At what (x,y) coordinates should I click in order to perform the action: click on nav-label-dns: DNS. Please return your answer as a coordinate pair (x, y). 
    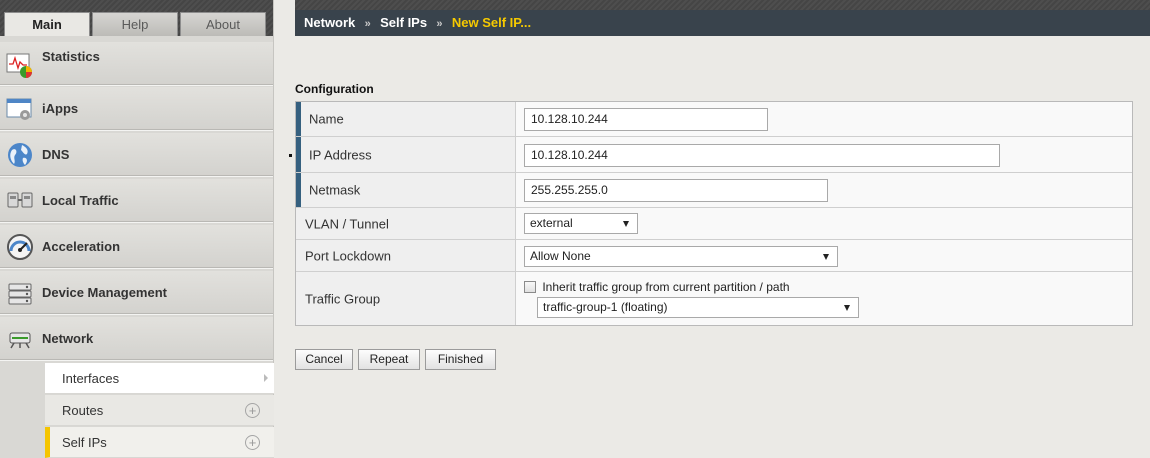
    Looking at the image, I should click on (56, 154).